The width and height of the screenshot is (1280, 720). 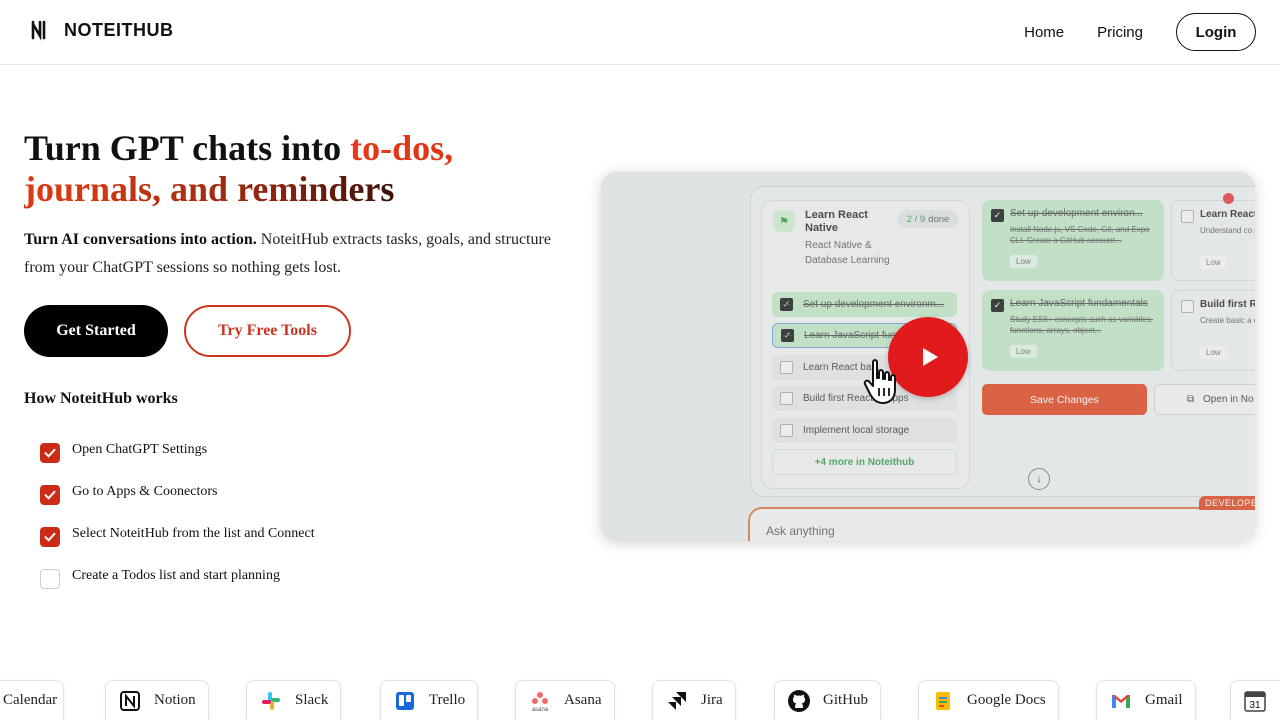 What do you see at coordinates (712, 700) in the screenshot?
I see `integration-label: Jira` at bounding box center [712, 700].